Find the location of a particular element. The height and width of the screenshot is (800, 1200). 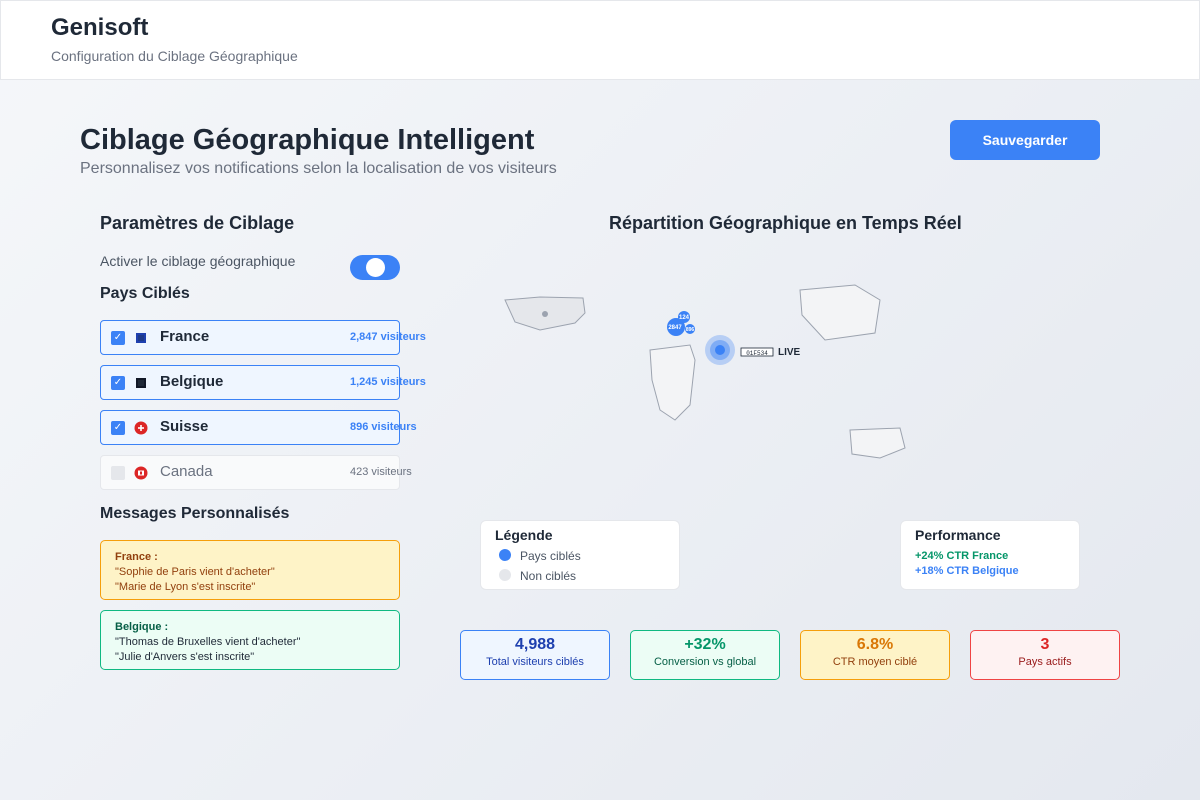

stat-card-active-countries: 3 Pays actifs is located at coordinates (1045, 655).